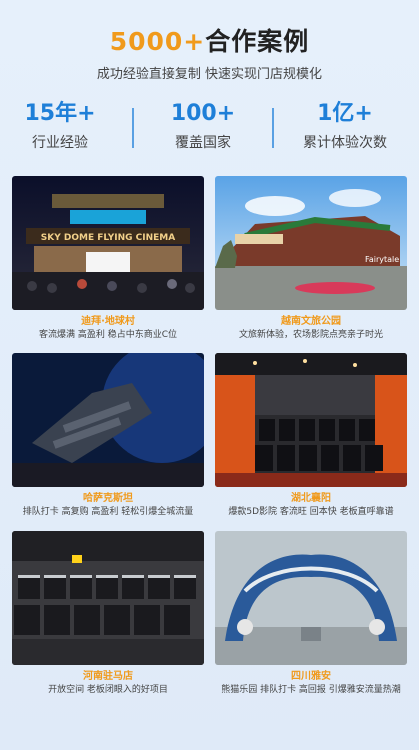 The image size is (419, 750). What do you see at coordinates (311, 498) in the screenshot?
I see `case-title: 湖北襄阳` at bounding box center [311, 498].